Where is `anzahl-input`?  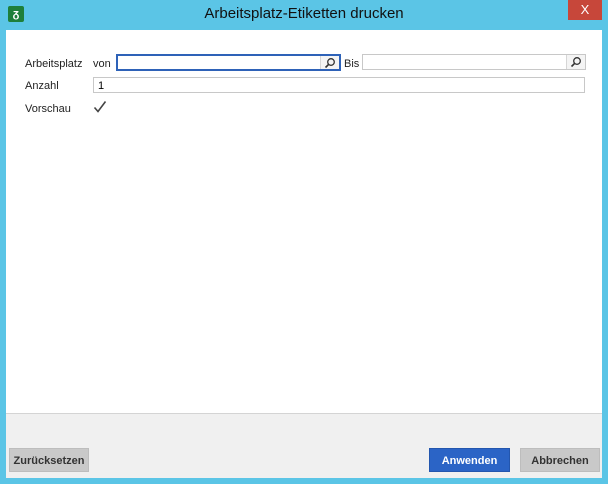
anzahl-input is located at coordinates (339, 86).